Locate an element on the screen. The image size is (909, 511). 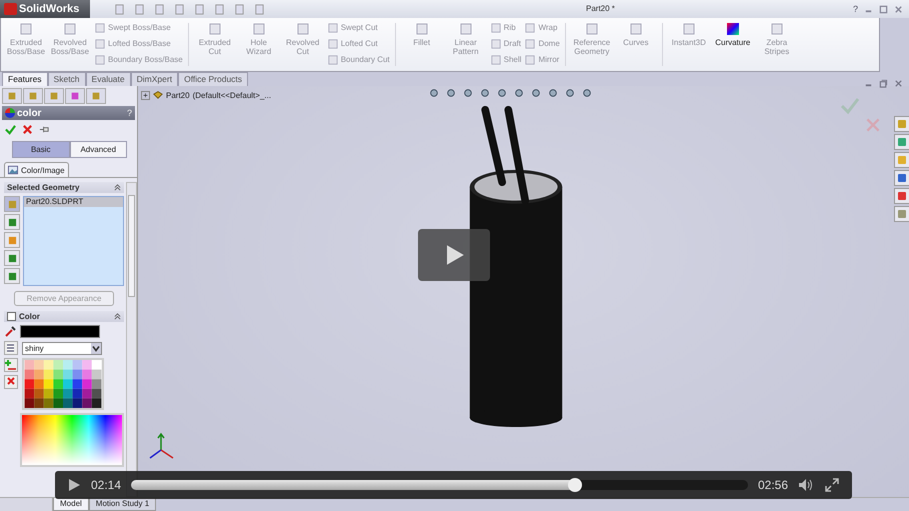
color-spectrum is located at coordinates (72, 440).